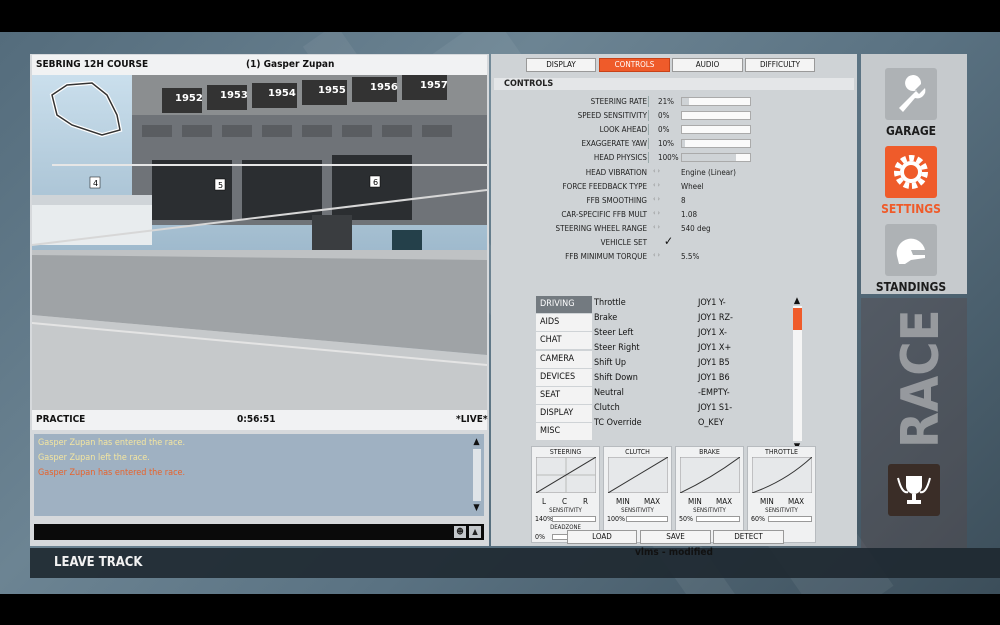 This screenshot has width=1000, height=625. What do you see at coordinates (748, 537) in the screenshot?
I see `detect-button: DETECT` at bounding box center [748, 537].